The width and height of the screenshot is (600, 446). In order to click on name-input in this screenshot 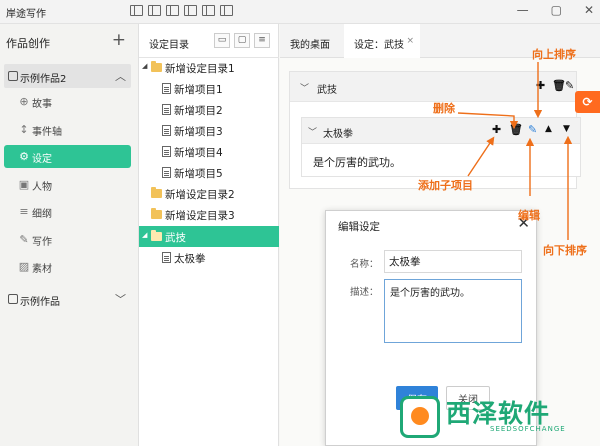, I will do `click(453, 261)`.